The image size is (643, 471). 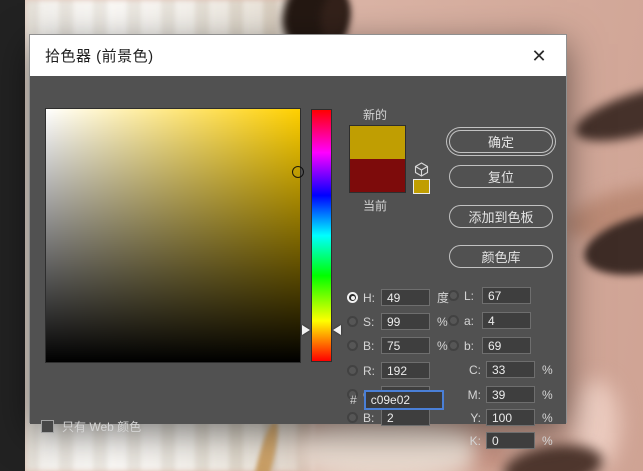 I want to click on b-radio, so click(x=352, y=345).